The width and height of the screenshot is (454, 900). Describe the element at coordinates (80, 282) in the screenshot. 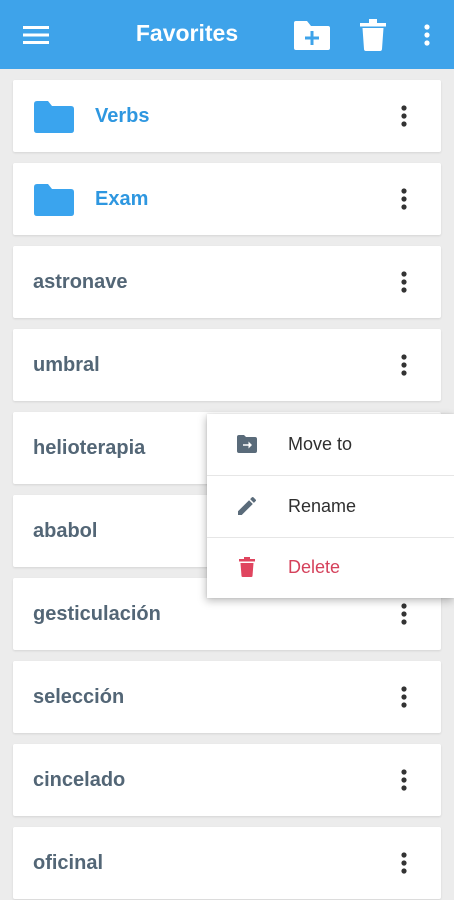

I see `list-item-label: astronave` at that location.